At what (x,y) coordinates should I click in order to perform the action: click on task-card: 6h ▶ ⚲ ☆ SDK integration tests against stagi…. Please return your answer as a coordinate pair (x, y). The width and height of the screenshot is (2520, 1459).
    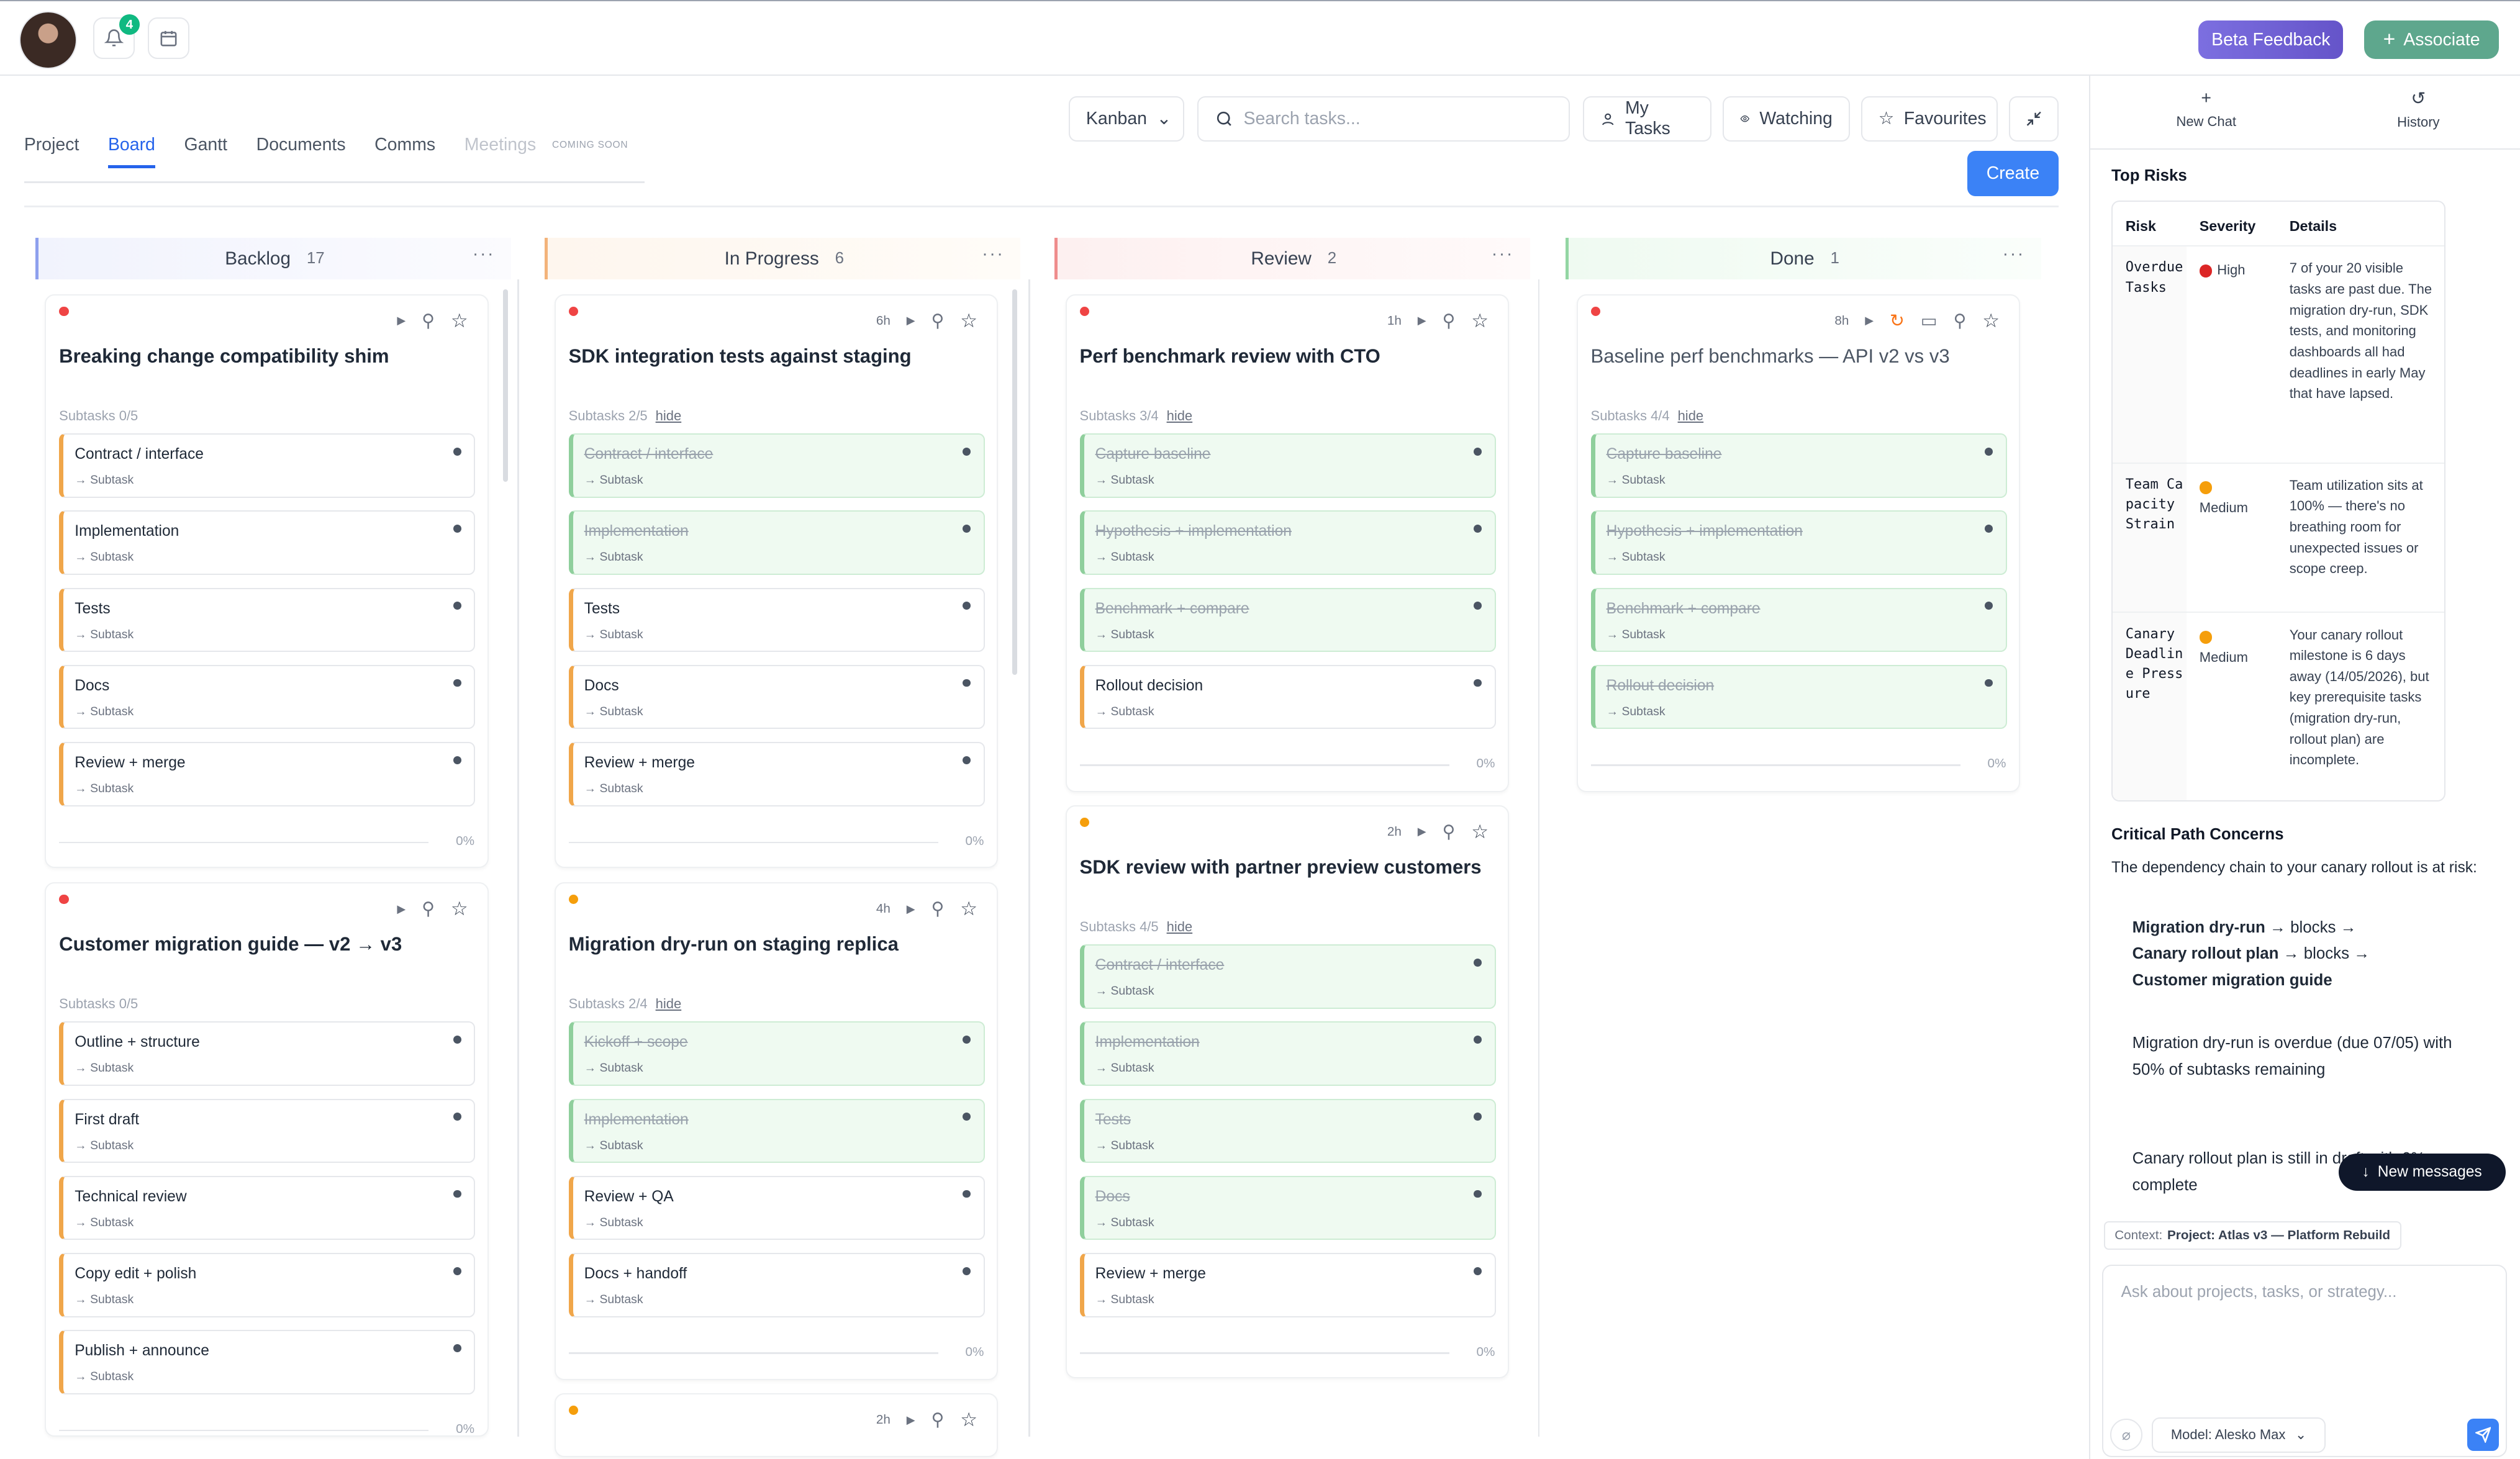
    Looking at the image, I should click on (777, 581).